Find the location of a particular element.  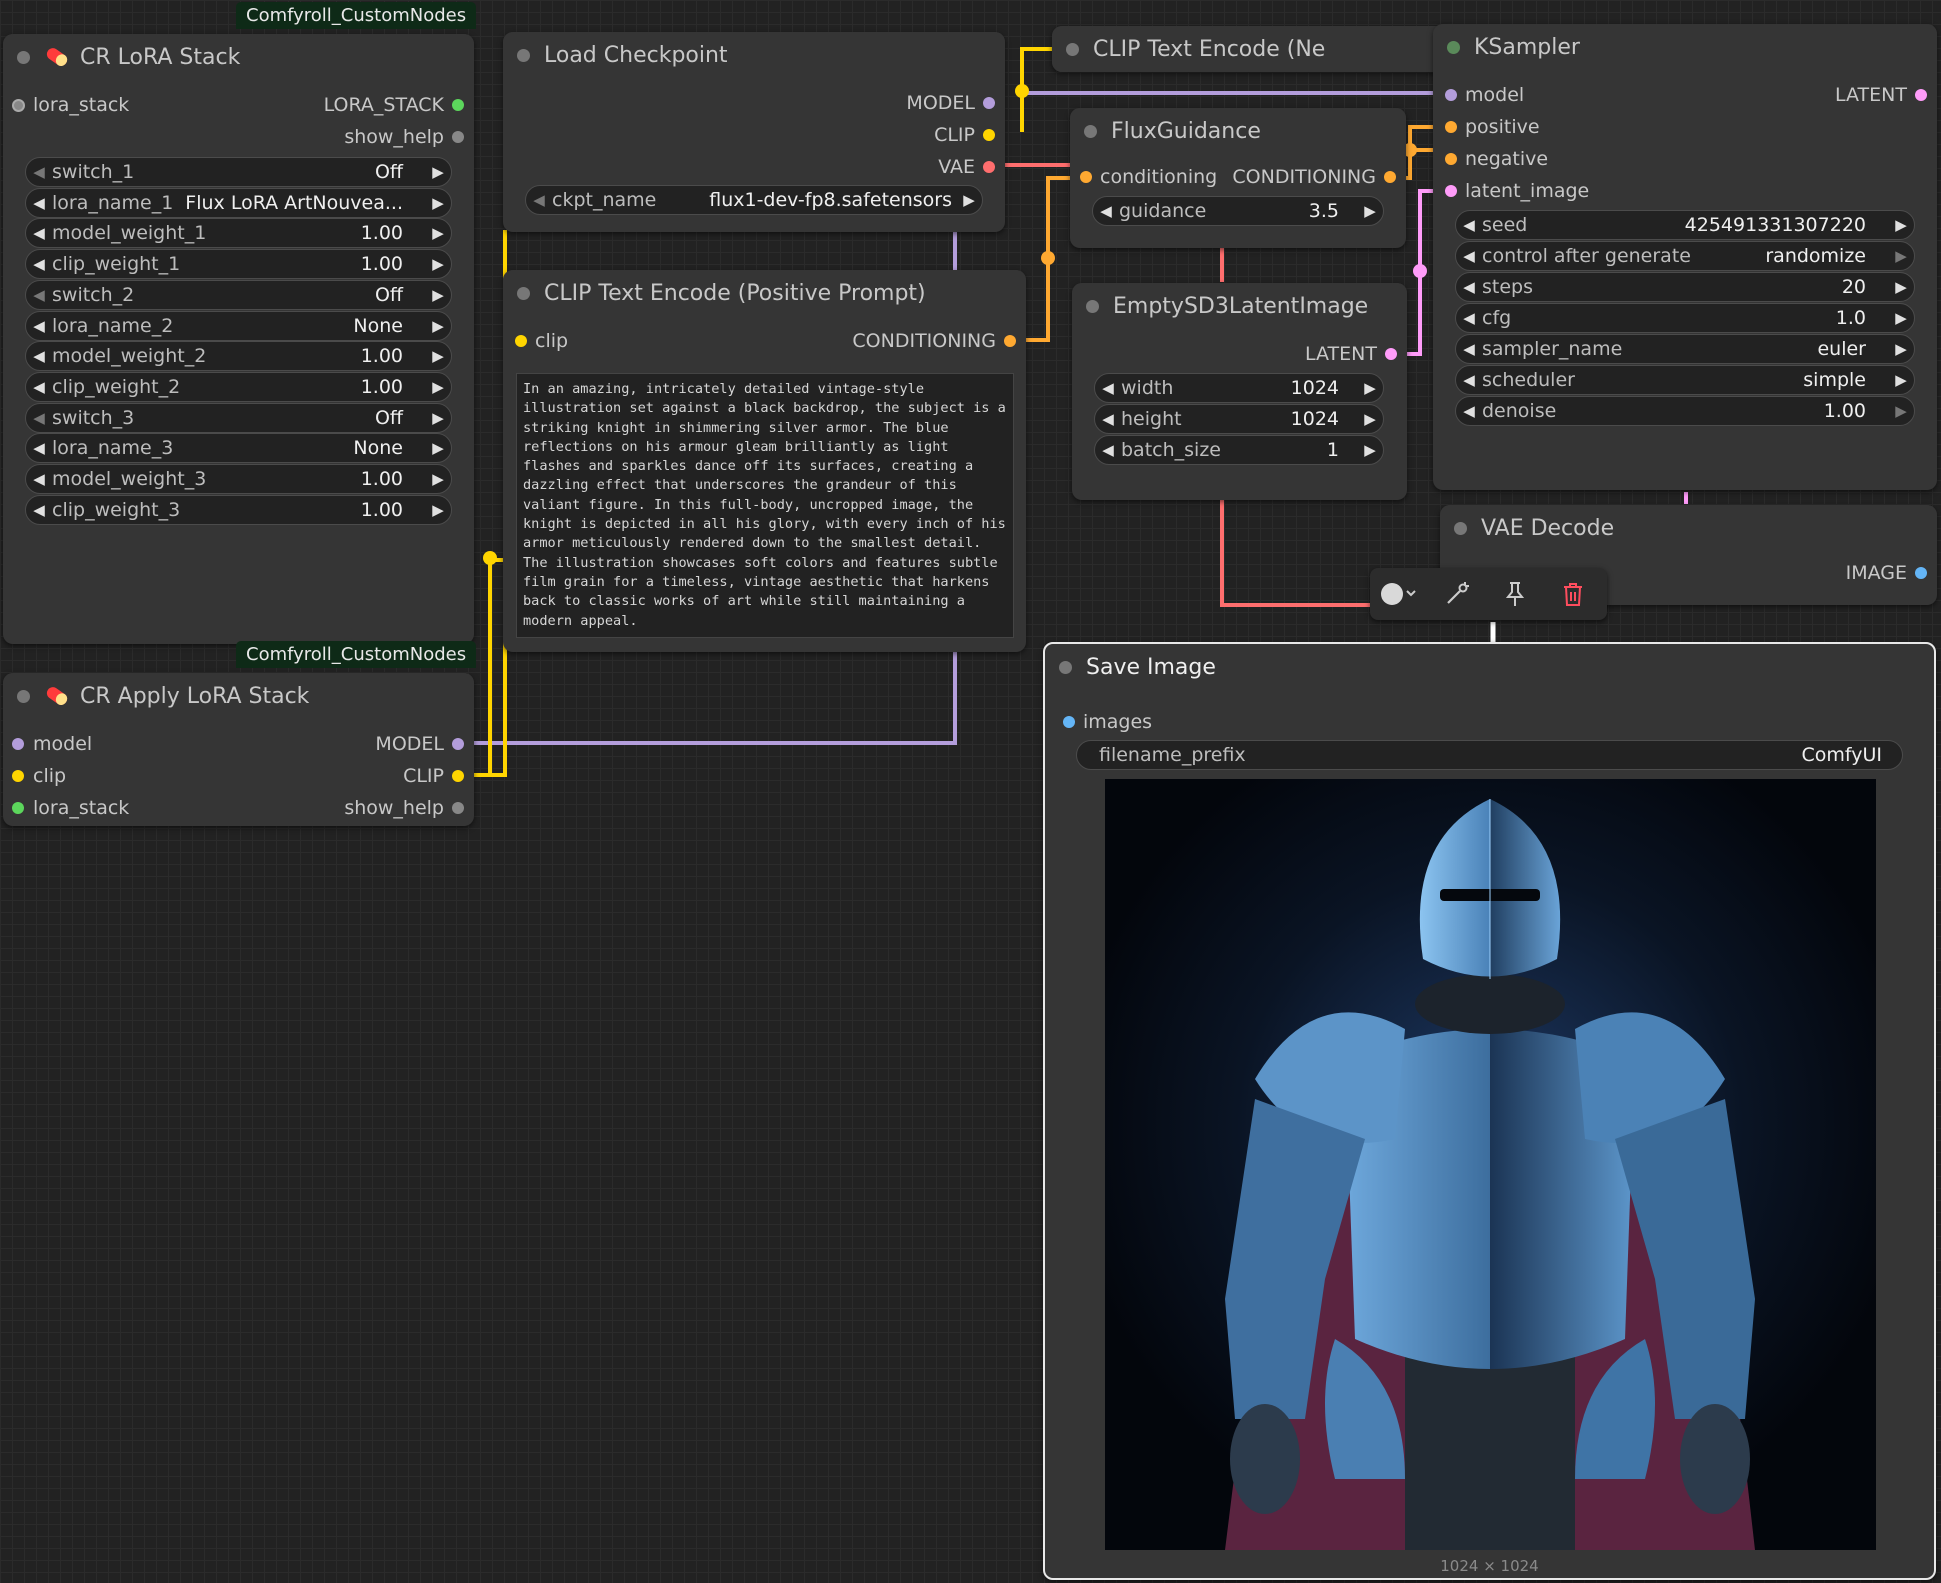

latent-0-widget: ◀ width 1024 ▶ is located at coordinates (1239, 388).